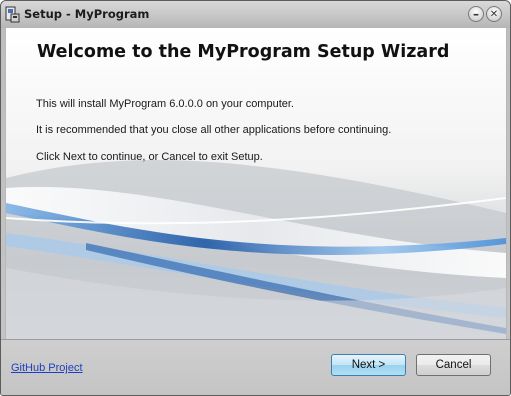  I want to click on cancel-button: Cancel, so click(453, 365).